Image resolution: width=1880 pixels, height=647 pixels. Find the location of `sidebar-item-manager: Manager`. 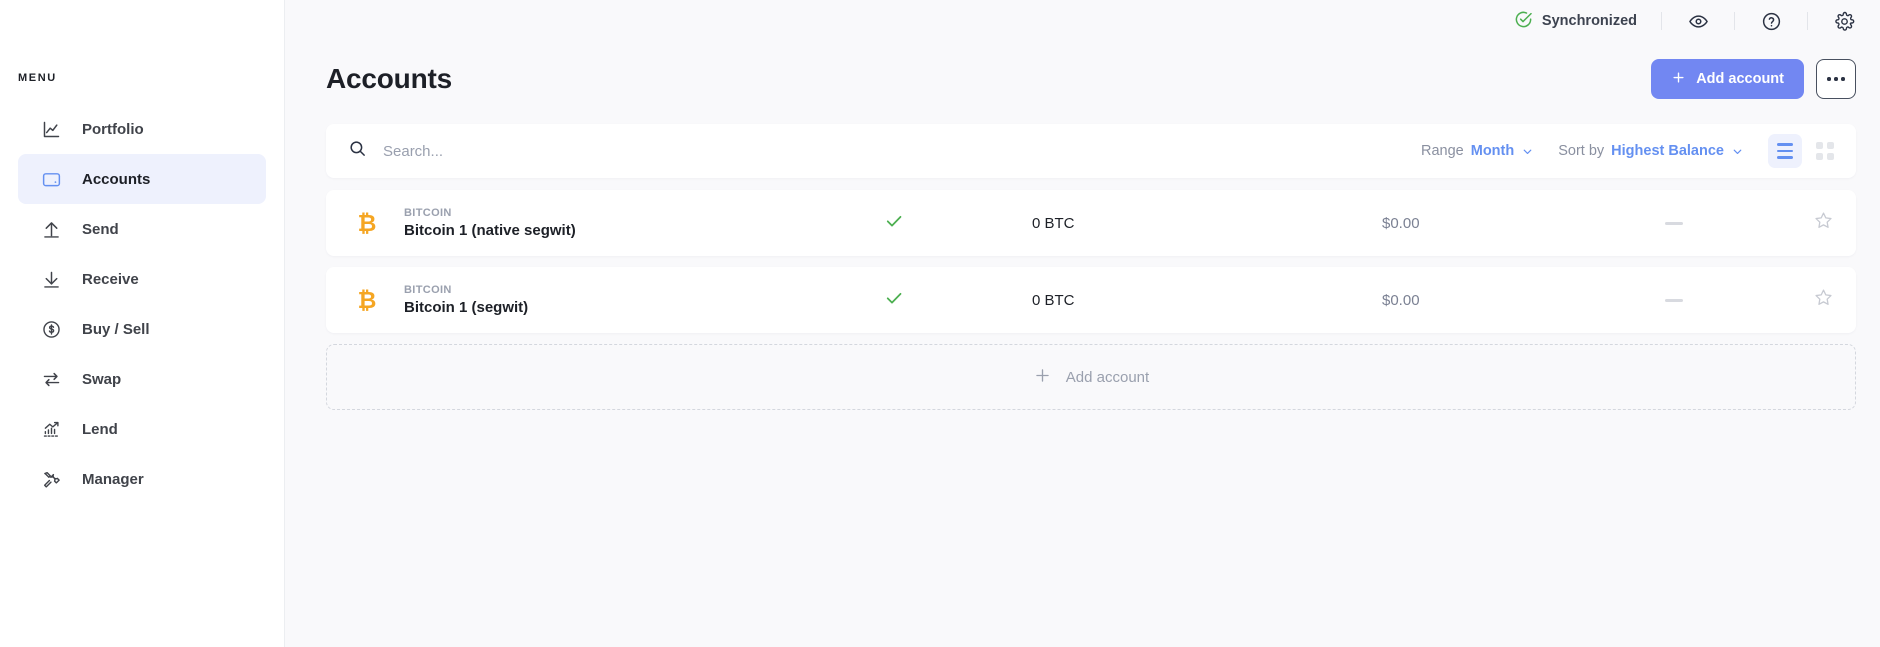

sidebar-item-manager: Manager is located at coordinates (142, 479).